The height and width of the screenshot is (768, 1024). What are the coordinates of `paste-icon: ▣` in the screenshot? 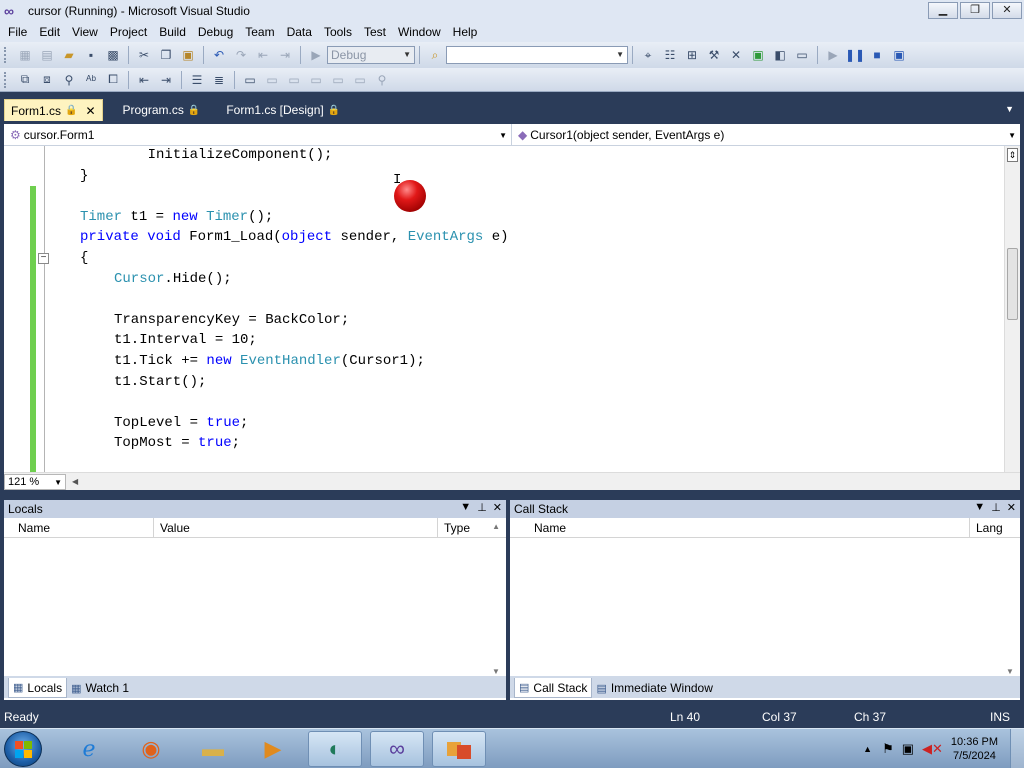 It's located at (188, 55).